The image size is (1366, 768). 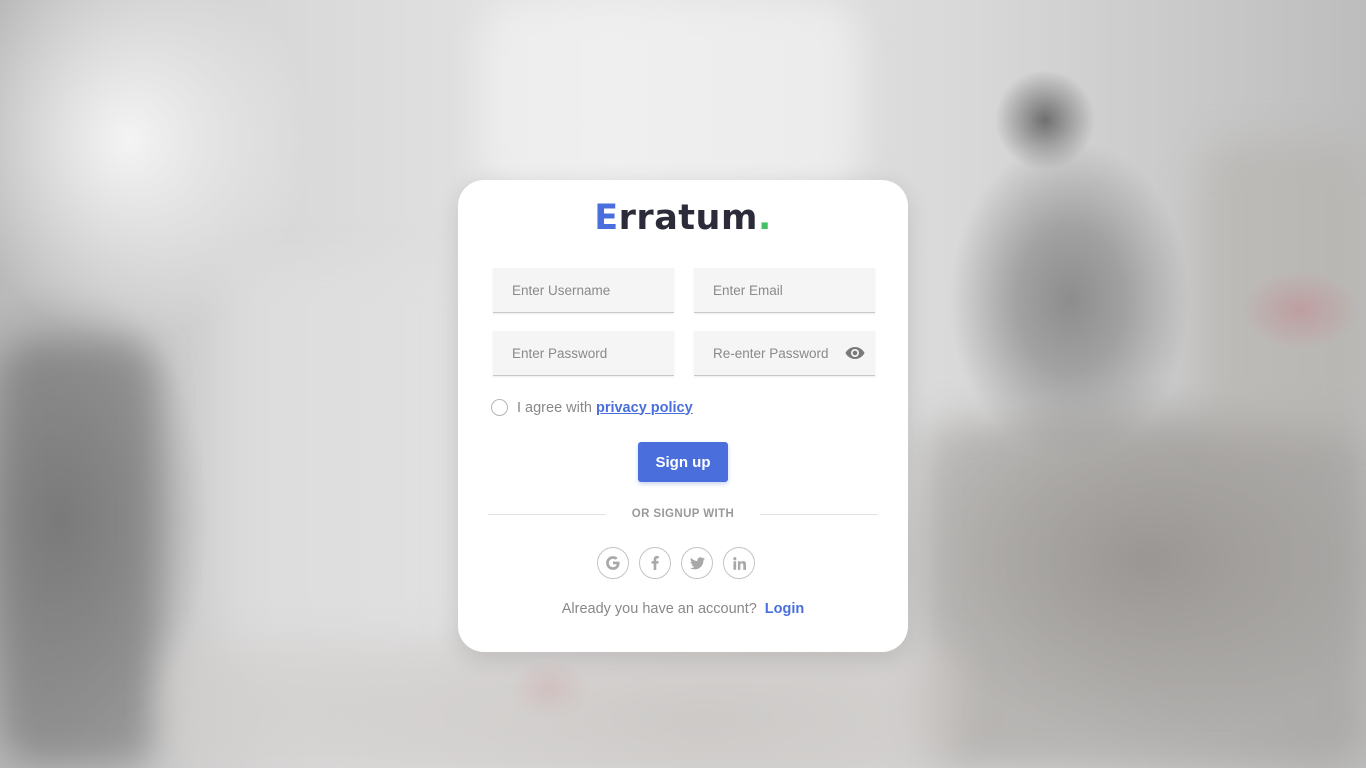 What do you see at coordinates (784, 609) in the screenshot?
I see `login-link: Login` at bounding box center [784, 609].